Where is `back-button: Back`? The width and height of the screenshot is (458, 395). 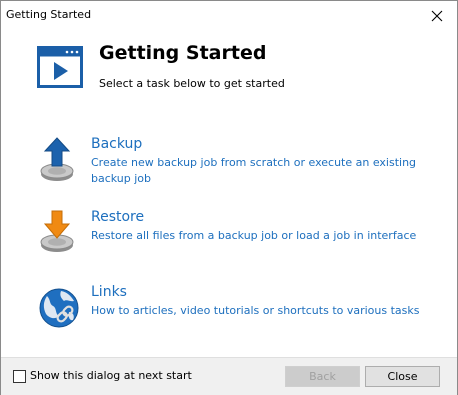 back-button: Back is located at coordinates (322, 376).